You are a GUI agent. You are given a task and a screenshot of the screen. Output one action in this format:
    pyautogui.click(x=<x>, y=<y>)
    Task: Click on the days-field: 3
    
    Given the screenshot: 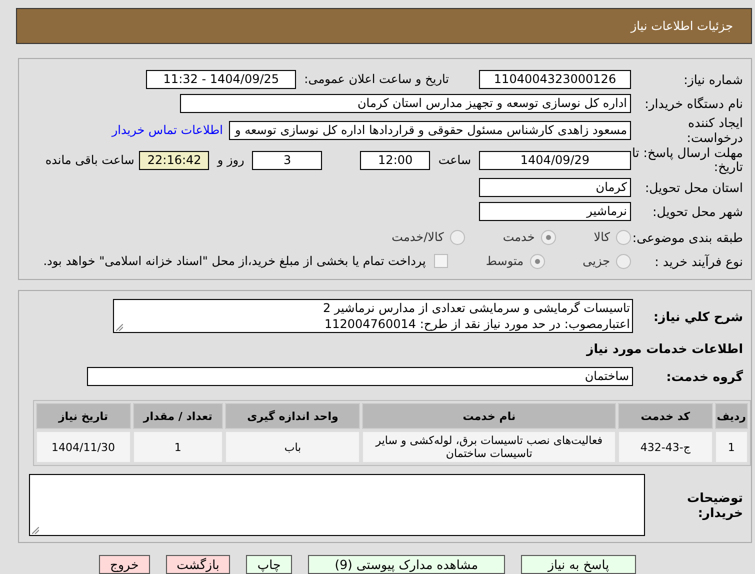 What is the action you would take?
    pyautogui.click(x=287, y=160)
    